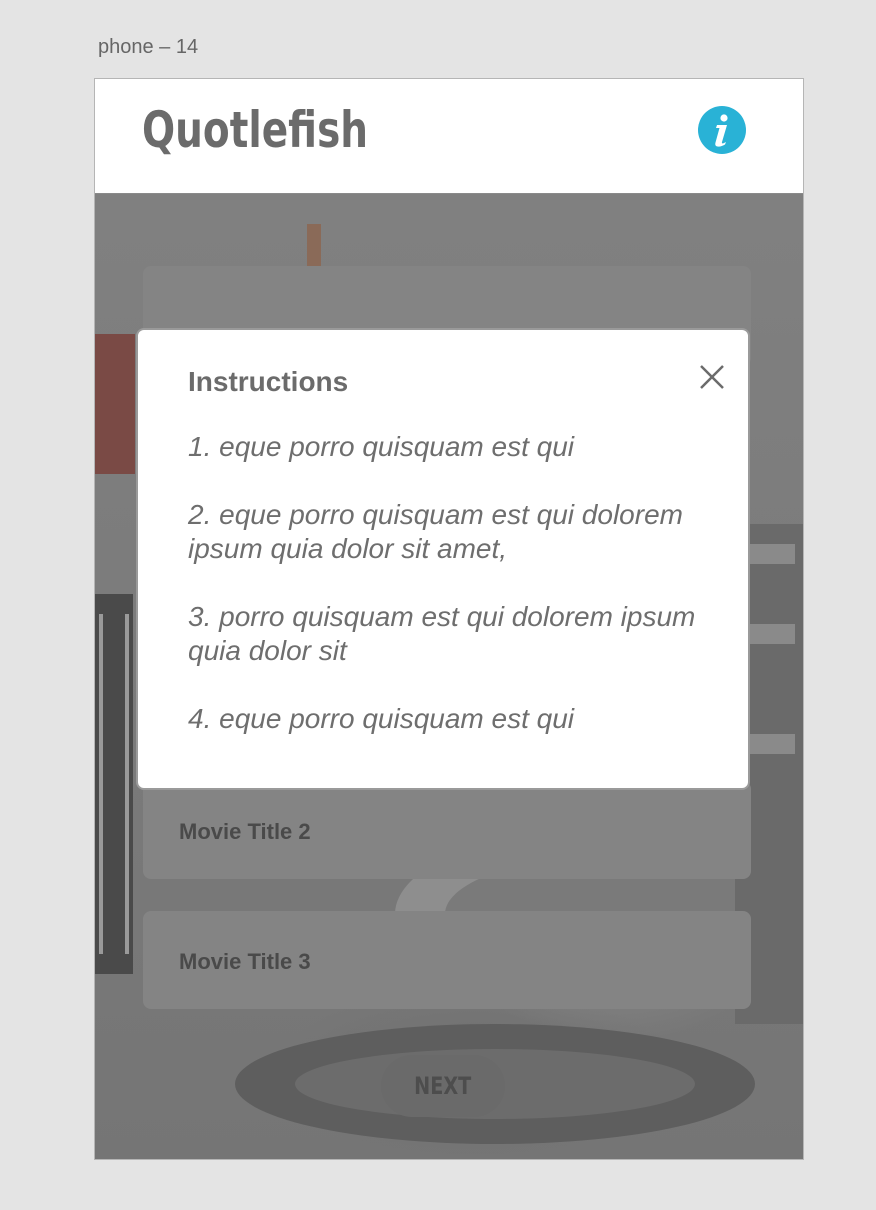 Image resolution: width=876 pixels, height=1210 pixels. I want to click on artboard-label: phone – 14, so click(148, 47).